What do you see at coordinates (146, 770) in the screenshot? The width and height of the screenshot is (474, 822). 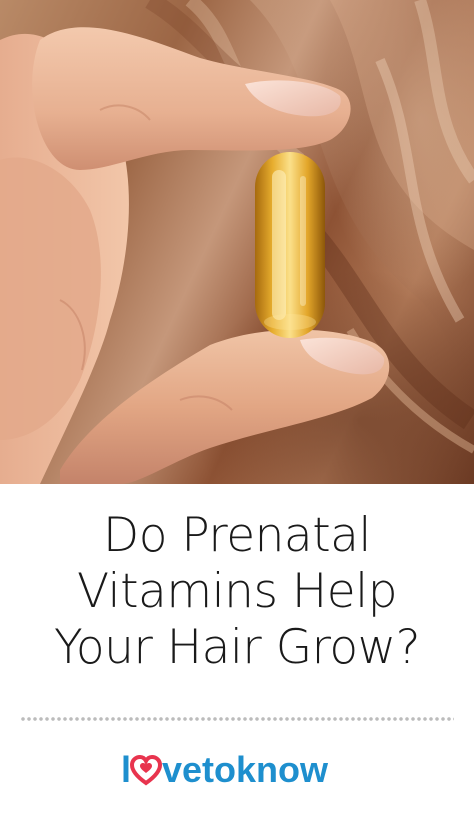 I see `heart-icon` at bounding box center [146, 770].